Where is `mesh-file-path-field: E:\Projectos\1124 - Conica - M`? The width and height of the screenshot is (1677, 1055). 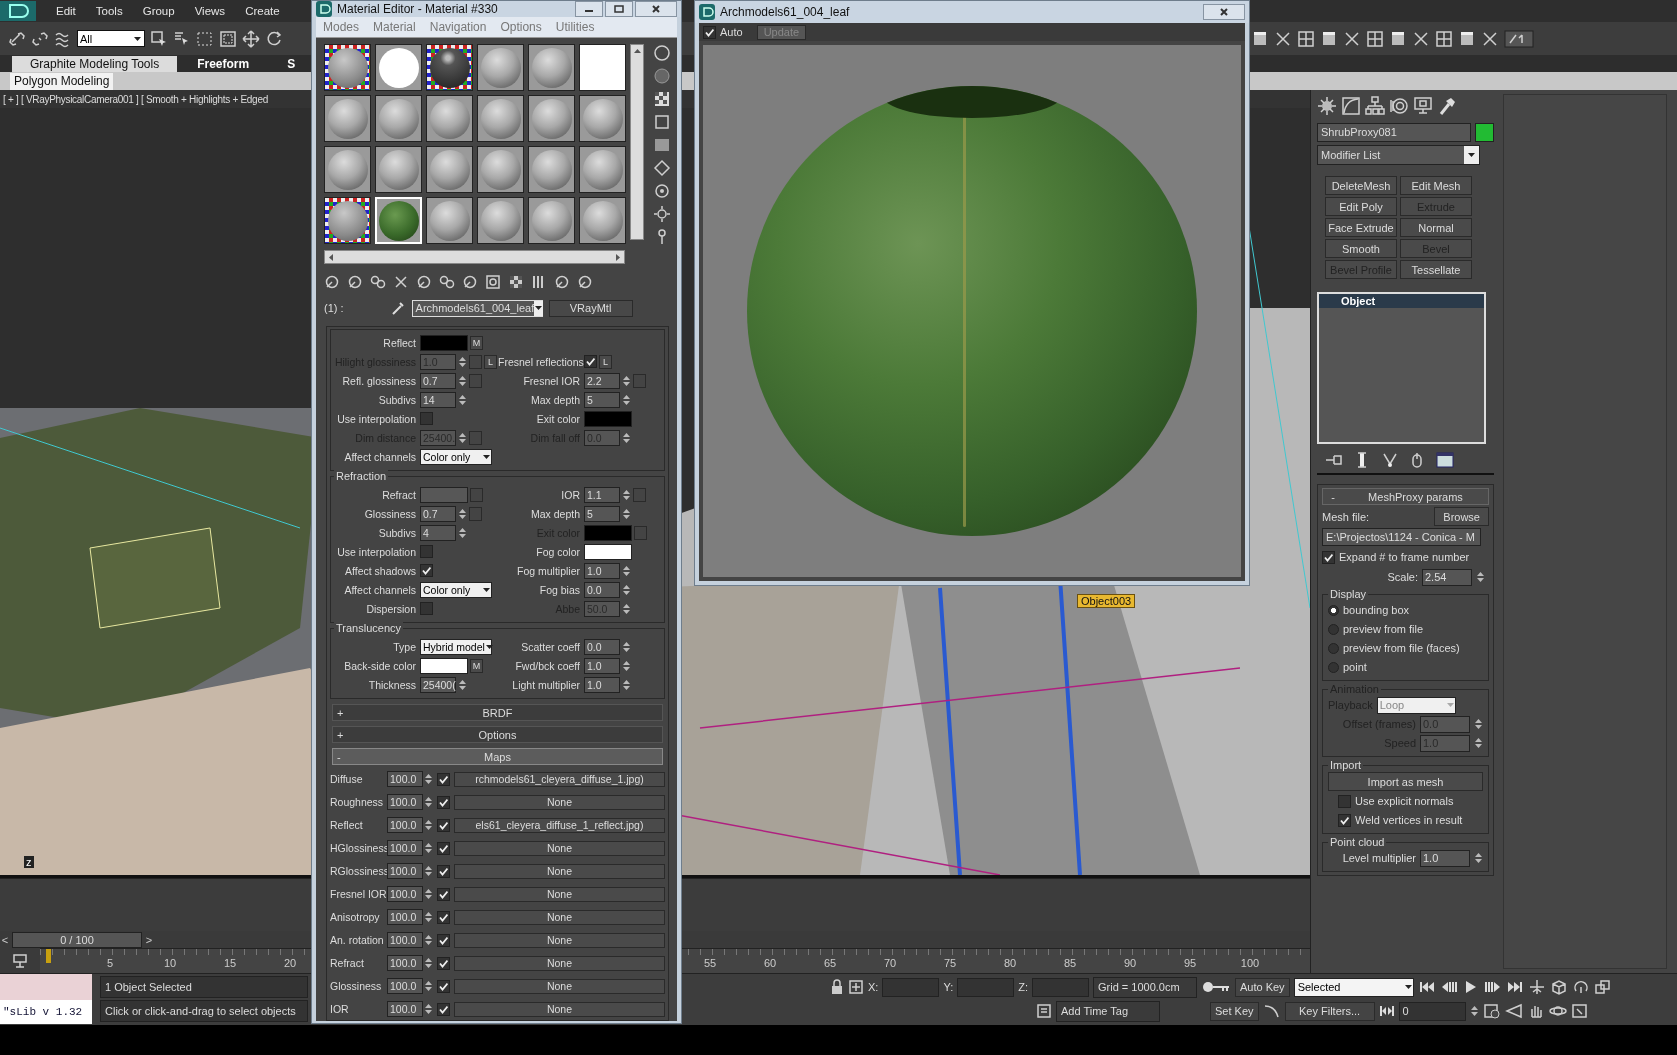
mesh-file-path-field: E:\Projectos\1124 - Conica - M is located at coordinates (1401, 537).